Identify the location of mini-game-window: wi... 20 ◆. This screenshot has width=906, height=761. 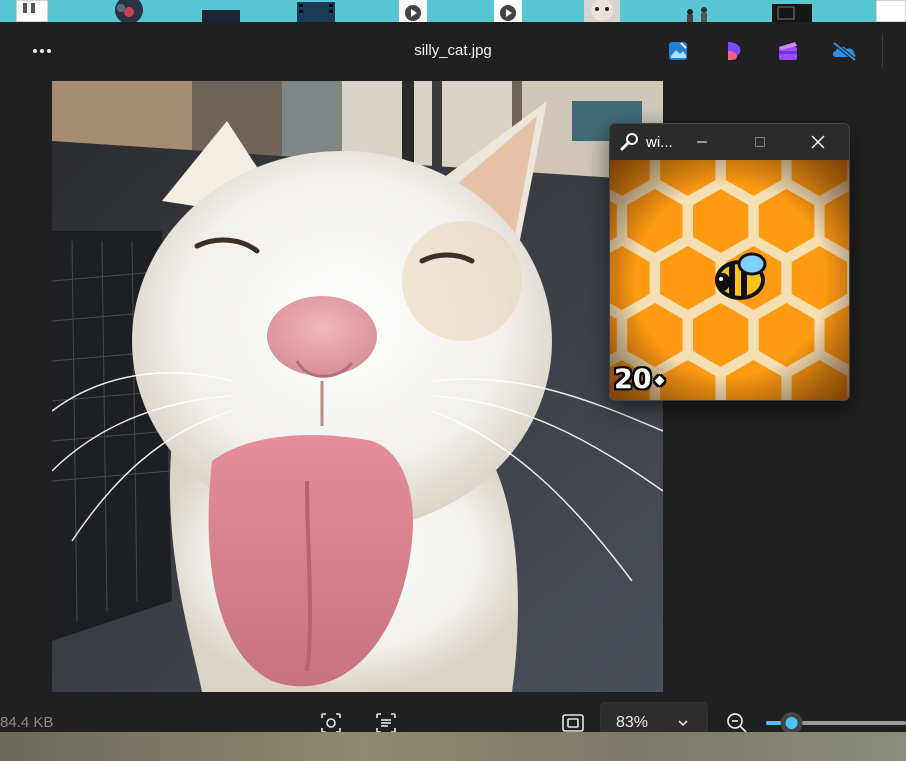
(729, 262).